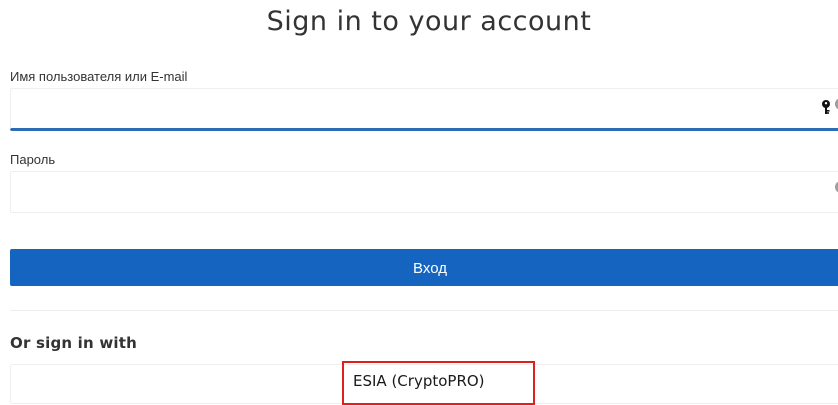 The width and height of the screenshot is (838, 405). I want to click on alt-signin-heading: Or sign in with, so click(73, 343).